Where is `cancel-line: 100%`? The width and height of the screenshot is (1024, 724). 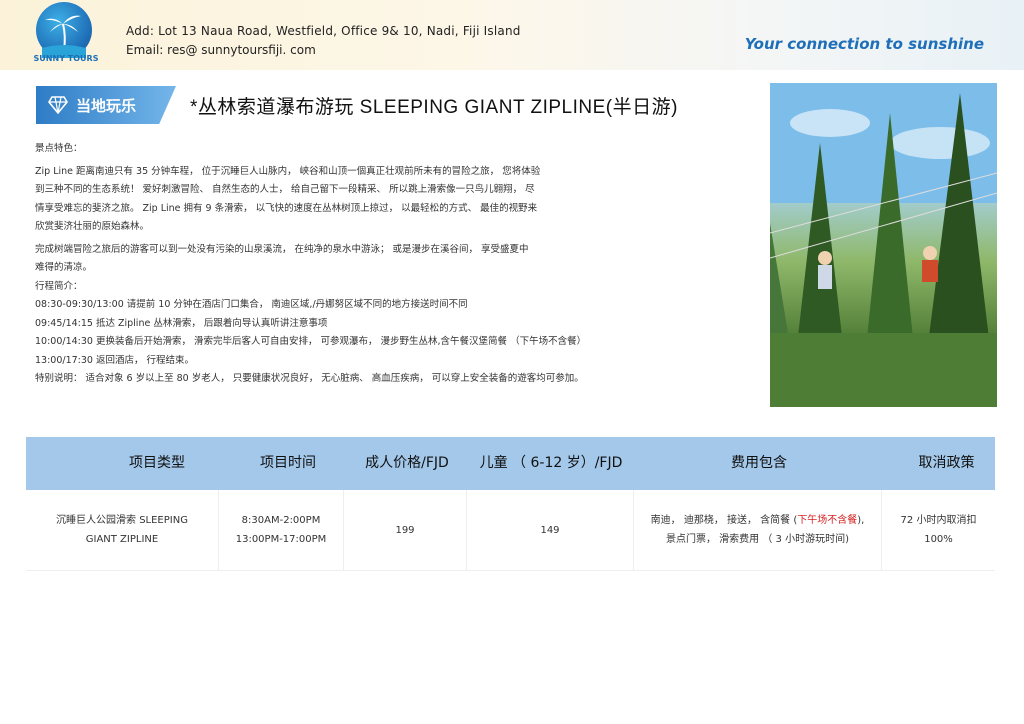 cancel-line: 100% is located at coordinates (938, 539).